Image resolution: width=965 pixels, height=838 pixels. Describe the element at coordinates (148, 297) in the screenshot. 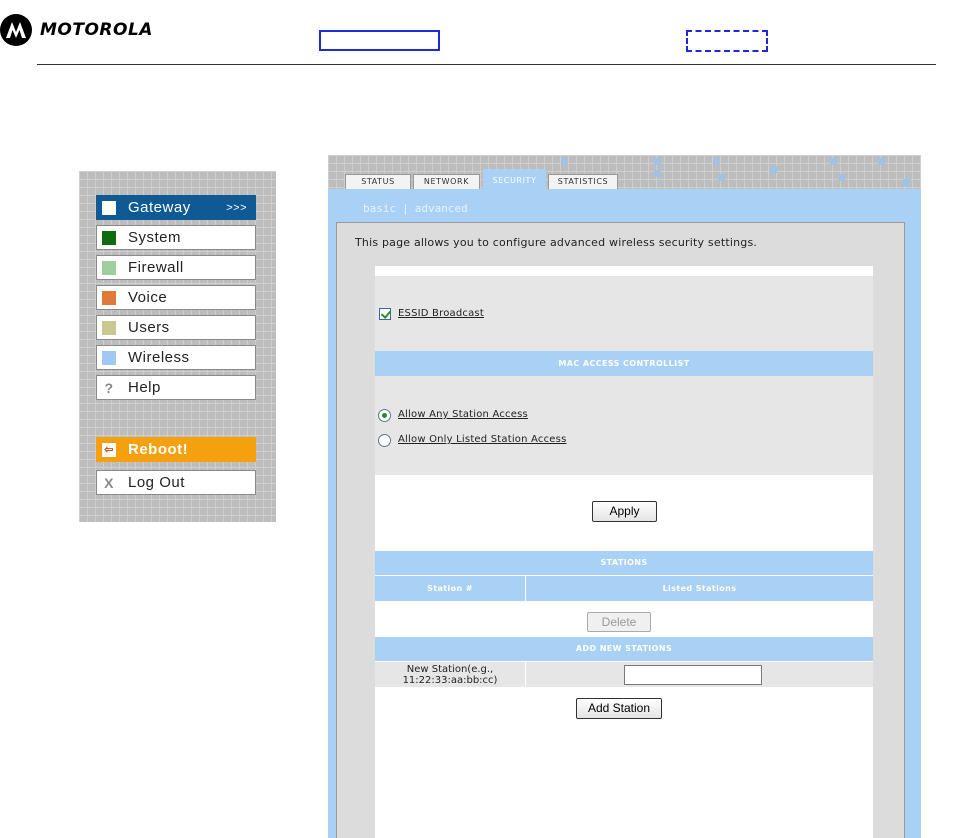

I see `menu-item-label: Voice` at that location.